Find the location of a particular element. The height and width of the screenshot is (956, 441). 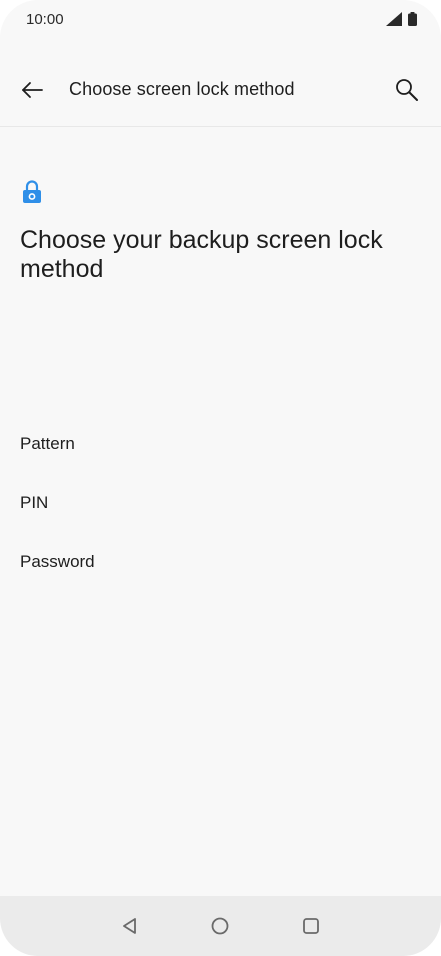

header-divider is located at coordinates (220, 126).